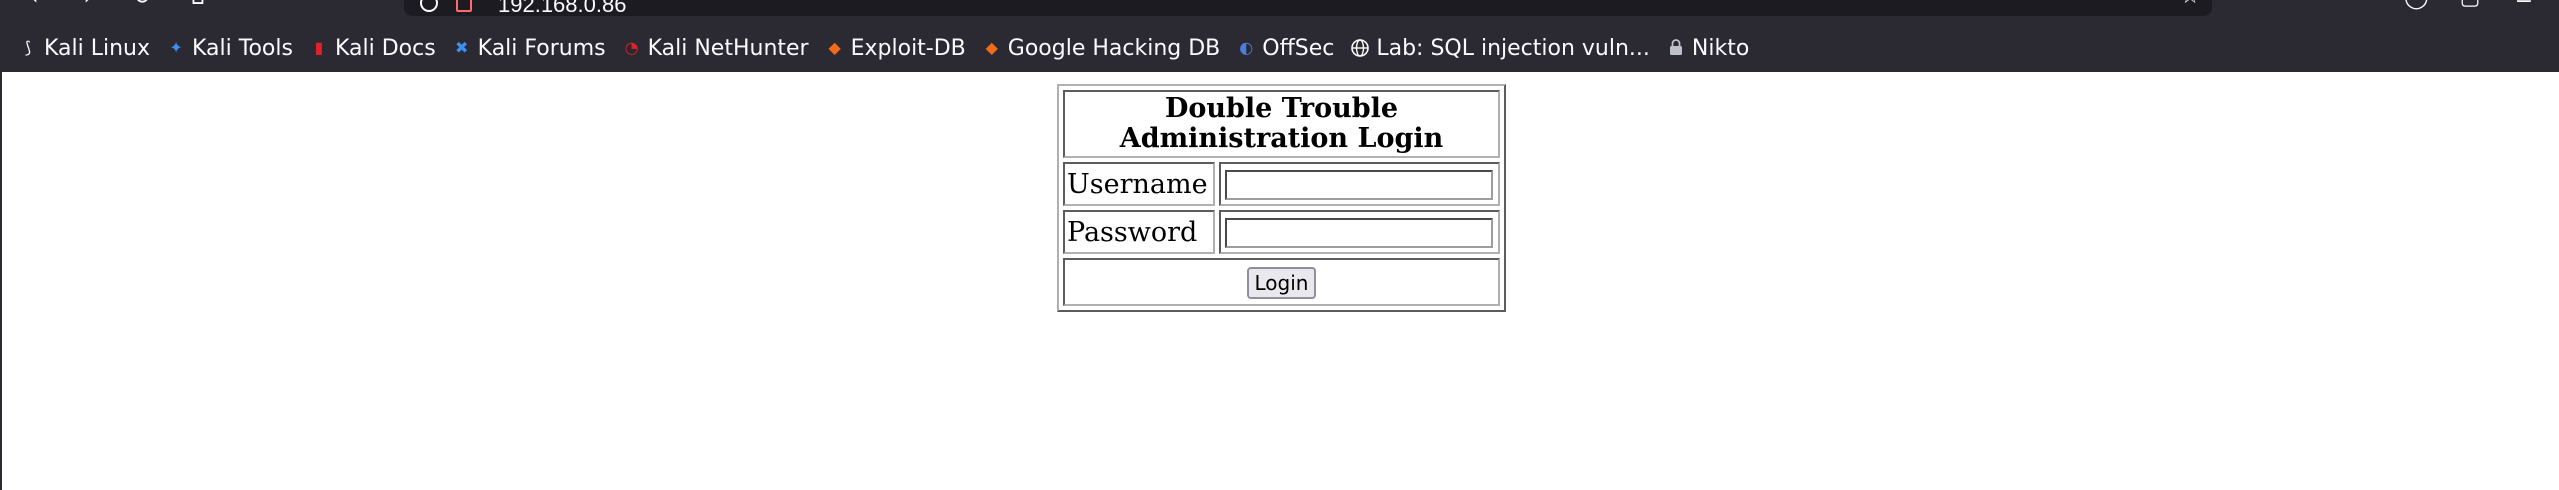 The image size is (2559, 490). Describe the element at coordinates (464, 6) in the screenshot. I see `page-insecure-icon` at that location.